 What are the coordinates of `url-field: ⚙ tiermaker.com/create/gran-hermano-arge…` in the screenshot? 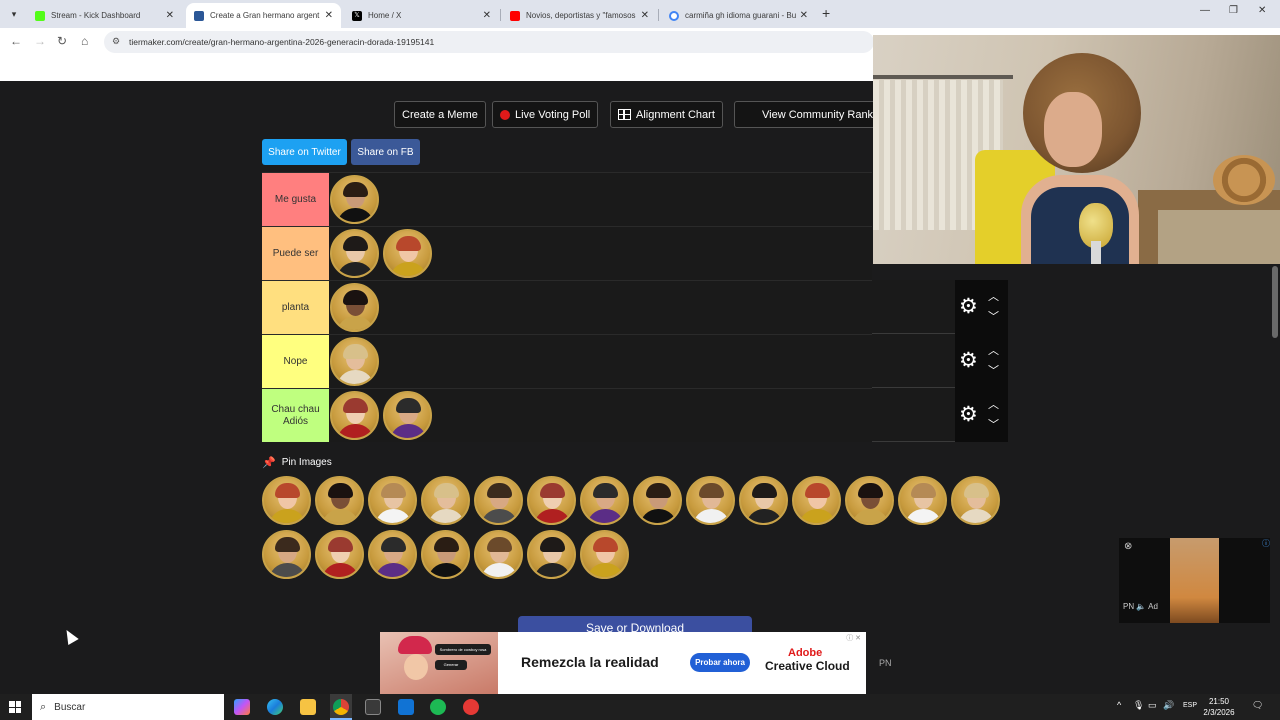 It's located at (489, 42).